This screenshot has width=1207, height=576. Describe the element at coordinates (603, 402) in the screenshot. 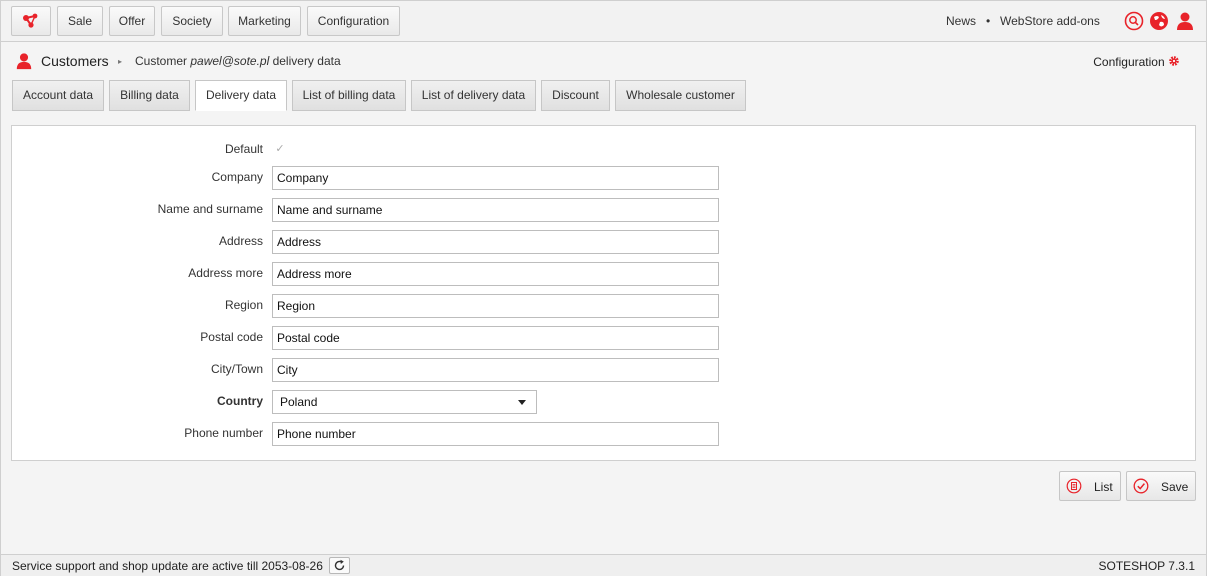

I see `country-row: Country Poland` at that location.